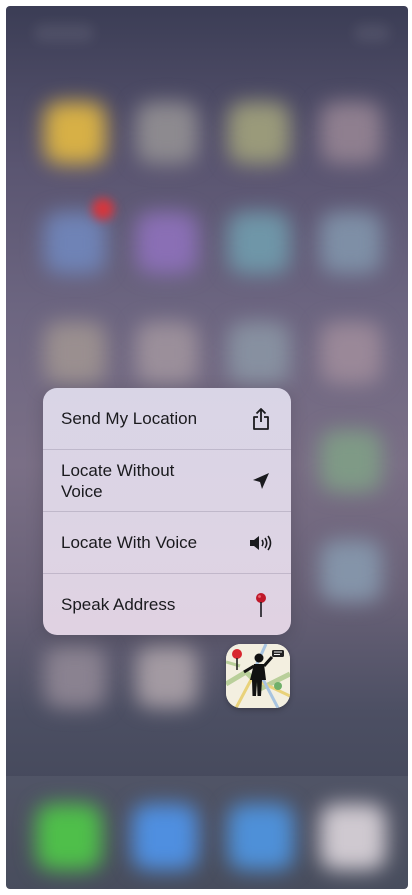  I want to click on speak-address-button: Speak Address, so click(167, 604).